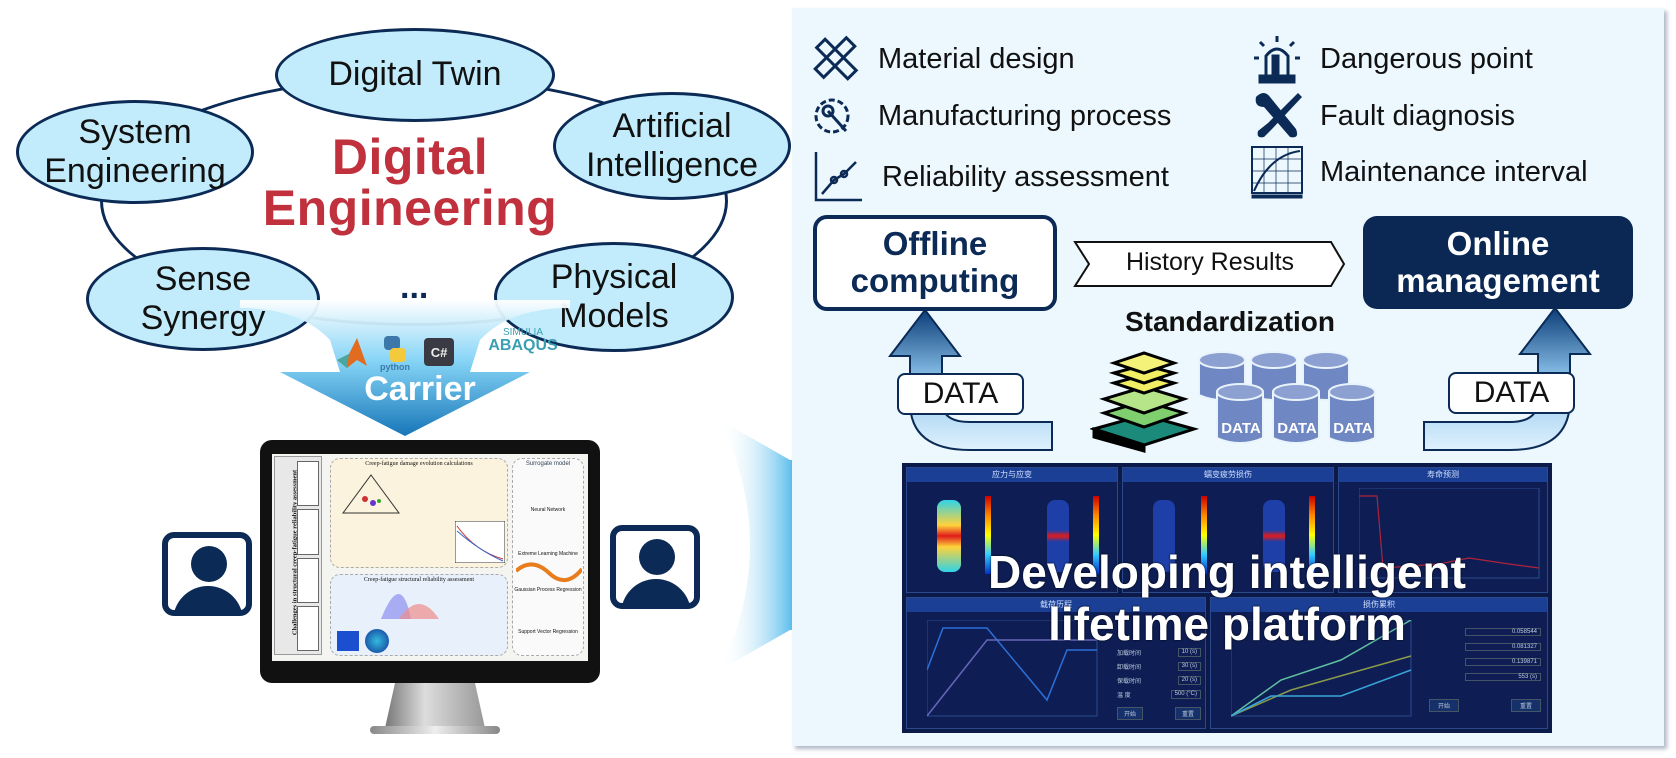 The image size is (1676, 758). What do you see at coordinates (1227, 623) in the screenshot?
I see `title-line: lifetime platform` at bounding box center [1227, 623].